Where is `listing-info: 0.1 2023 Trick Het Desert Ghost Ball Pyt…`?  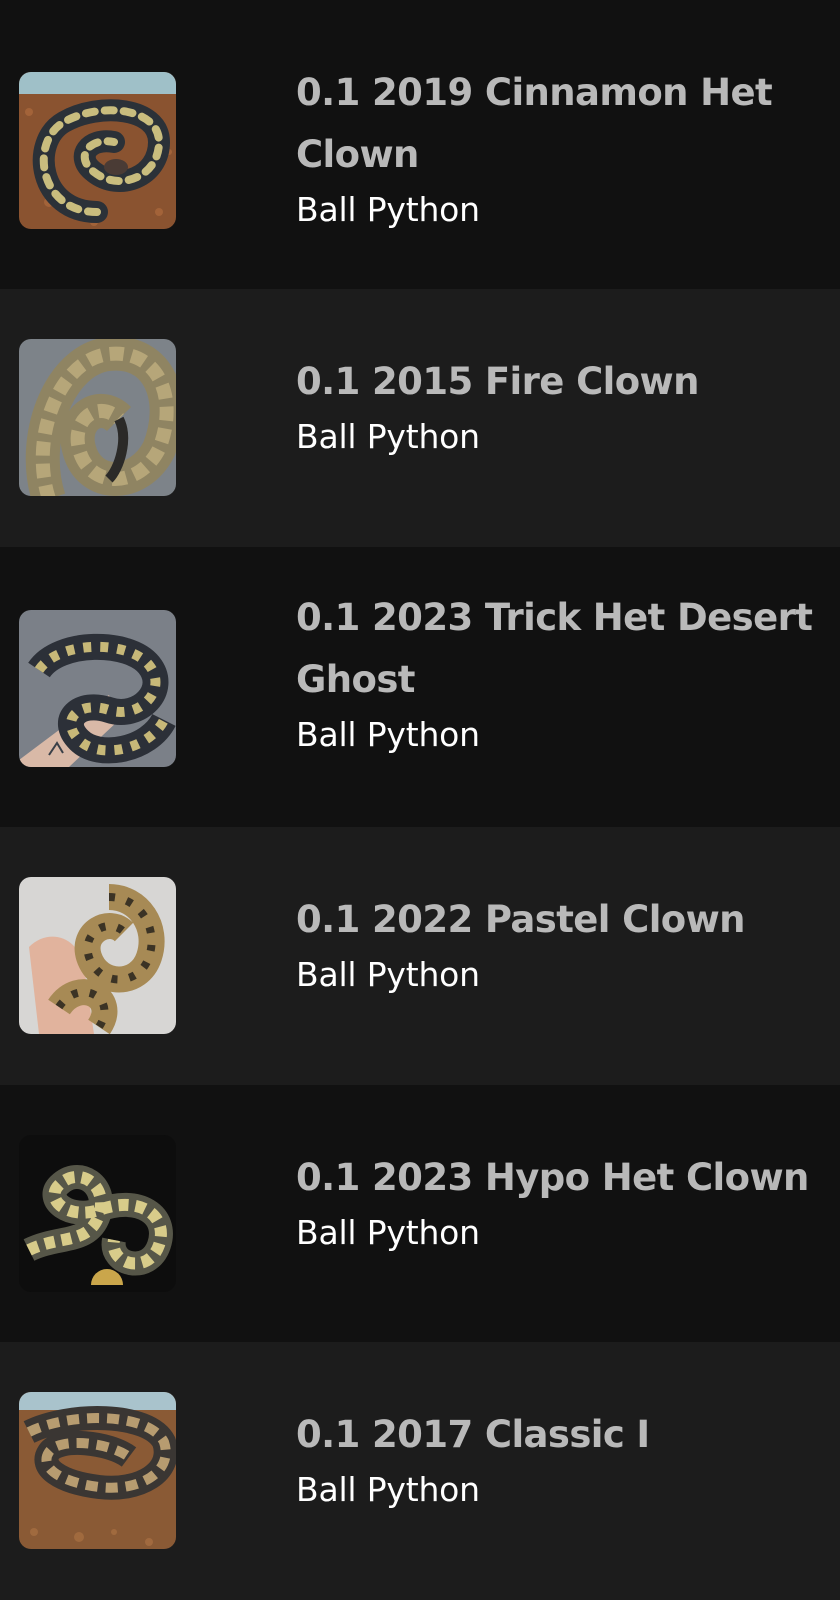 listing-info: 0.1 2023 Trick Het Desert Ghost Ball Pyt… is located at coordinates (559, 673).